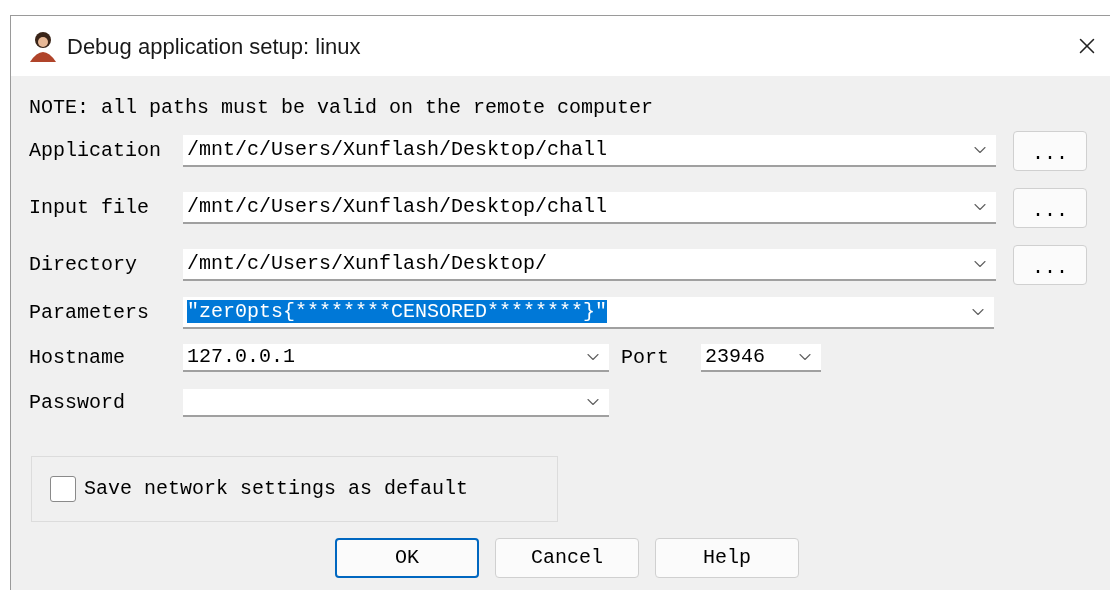 The height and width of the screenshot is (590, 1110). What do you see at coordinates (77, 403) in the screenshot?
I see `field-label: Password` at bounding box center [77, 403].